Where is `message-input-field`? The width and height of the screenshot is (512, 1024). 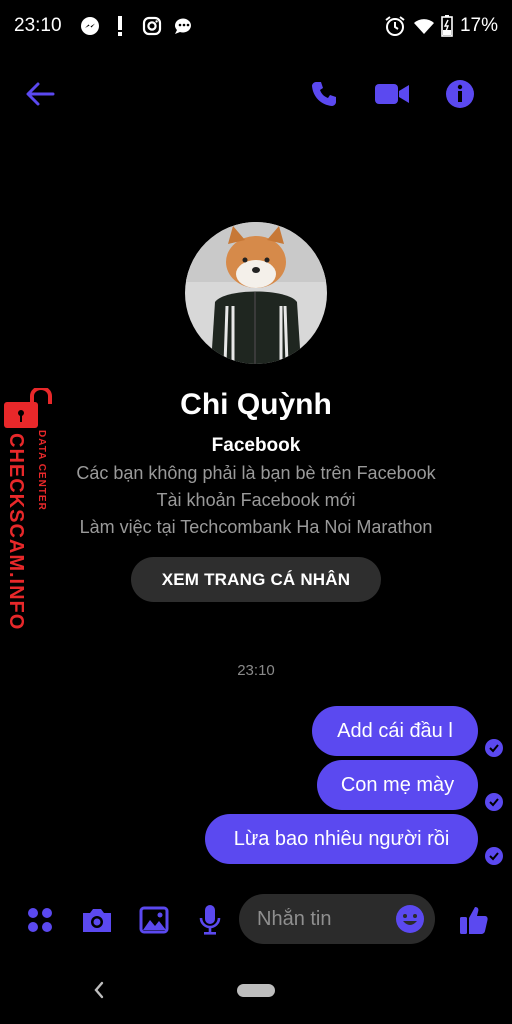
message-input-field is located at coordinates (337, 919).